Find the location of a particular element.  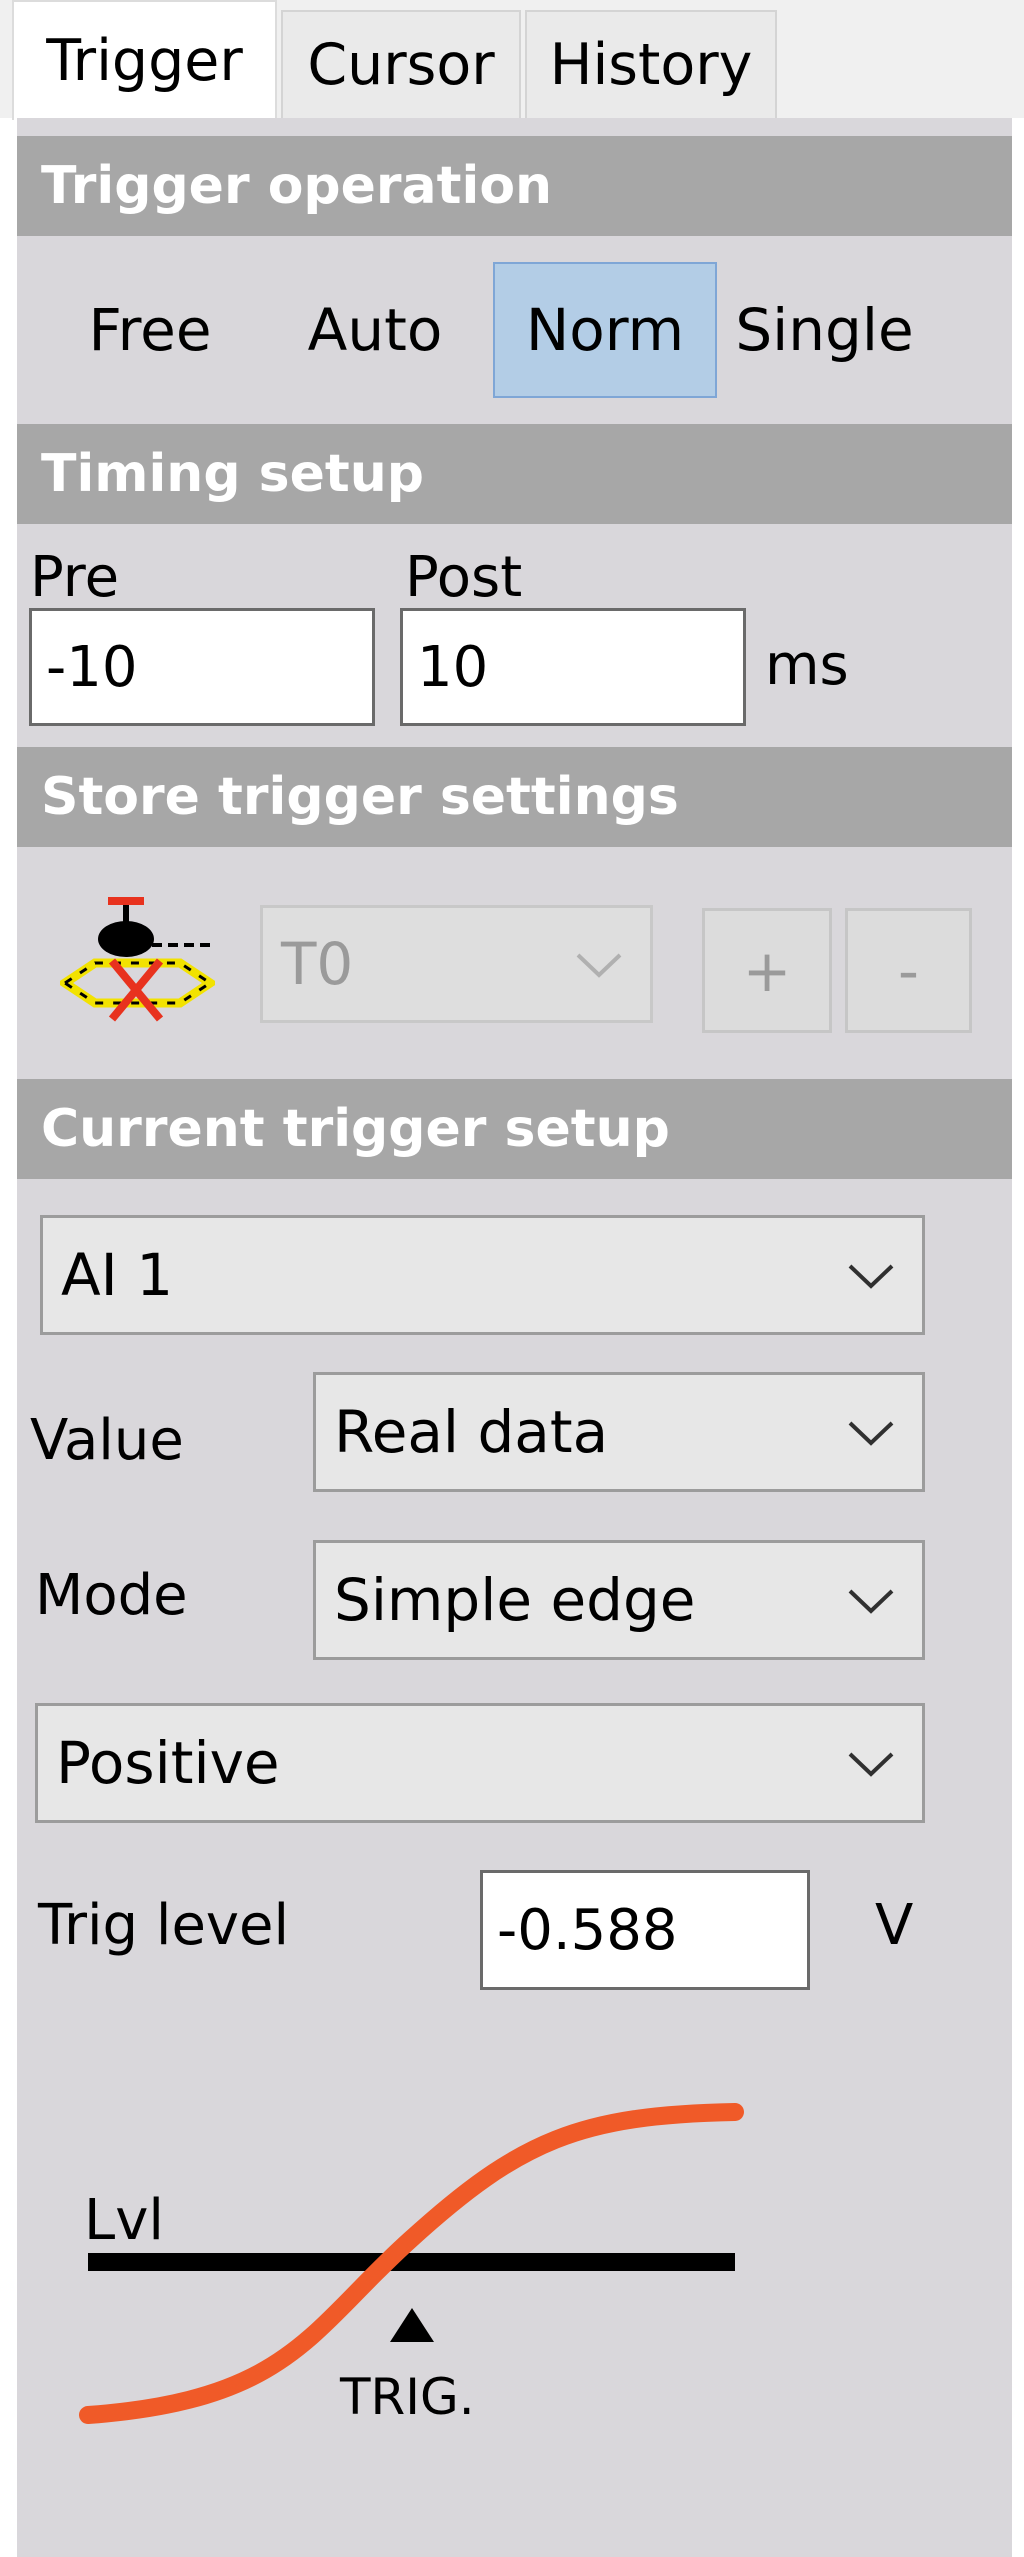

trigger-mode-selected: Simple edge is located at coordinates (515, 1600).